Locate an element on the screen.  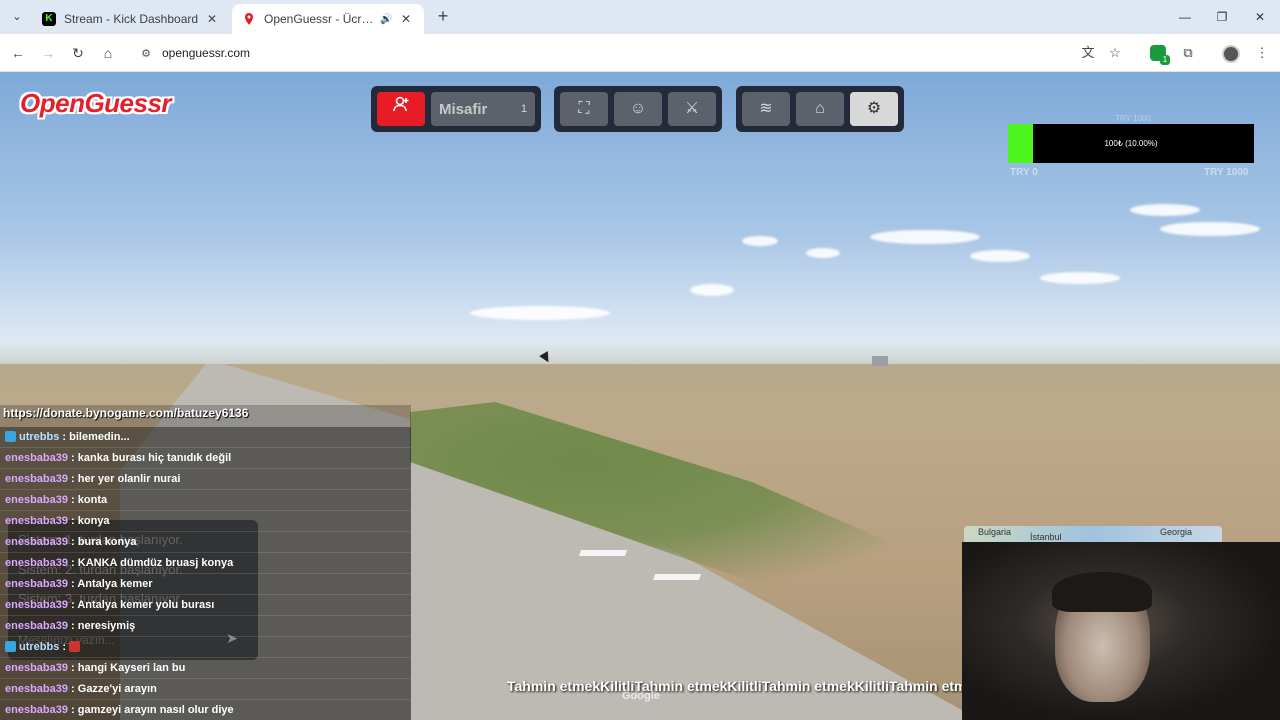
google-attribution: Google is located at coordinates (641, 696).